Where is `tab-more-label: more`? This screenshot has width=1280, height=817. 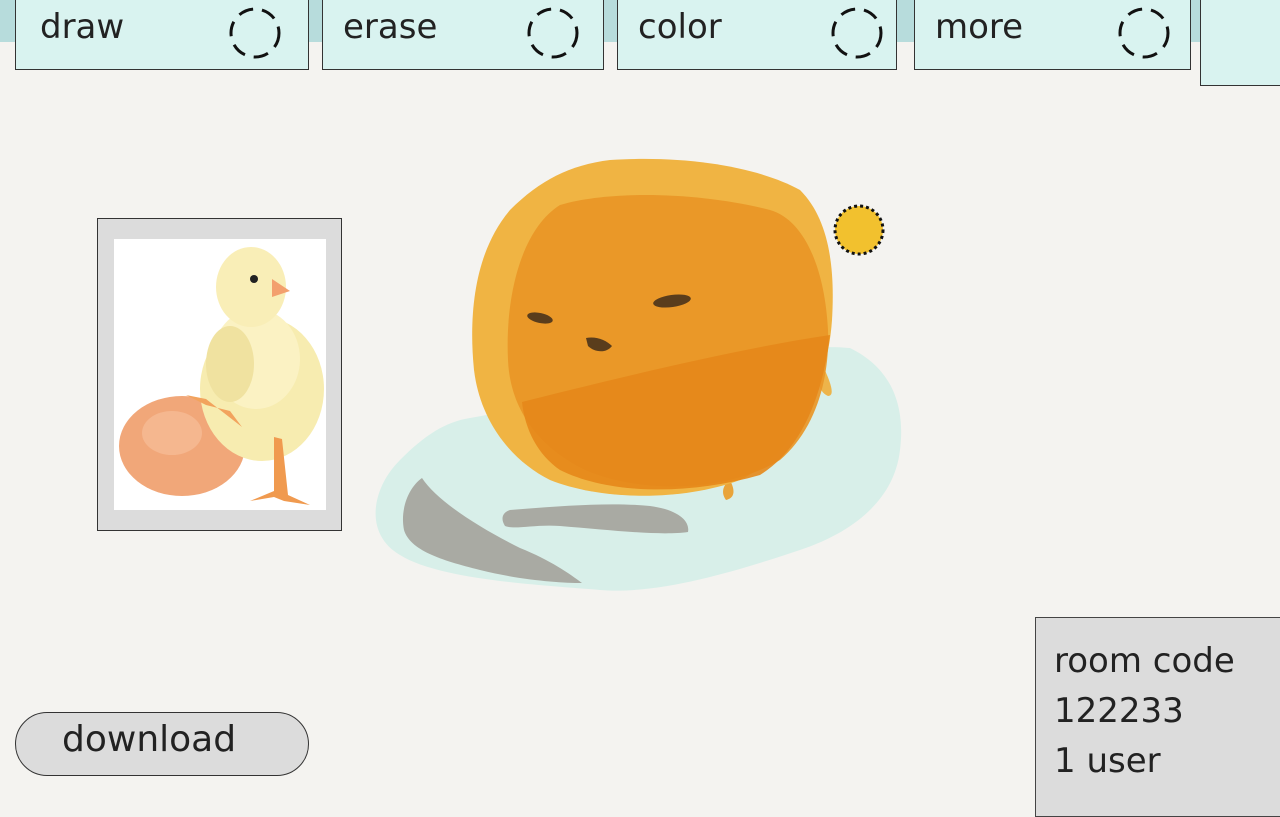 tab-more-label: more is located at coordinates (979, 27).